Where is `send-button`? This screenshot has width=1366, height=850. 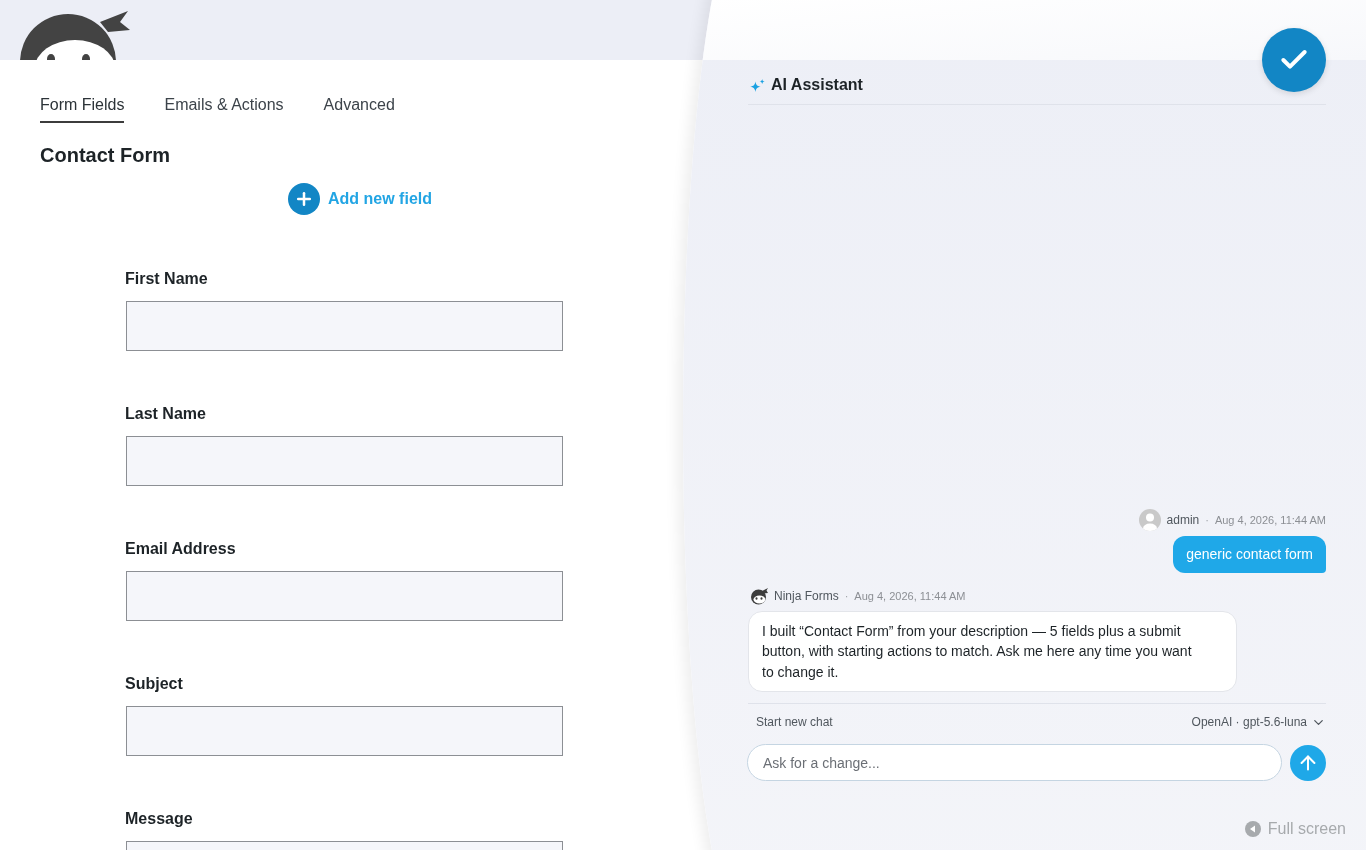
send-button is located at coordinates (1308, 762).